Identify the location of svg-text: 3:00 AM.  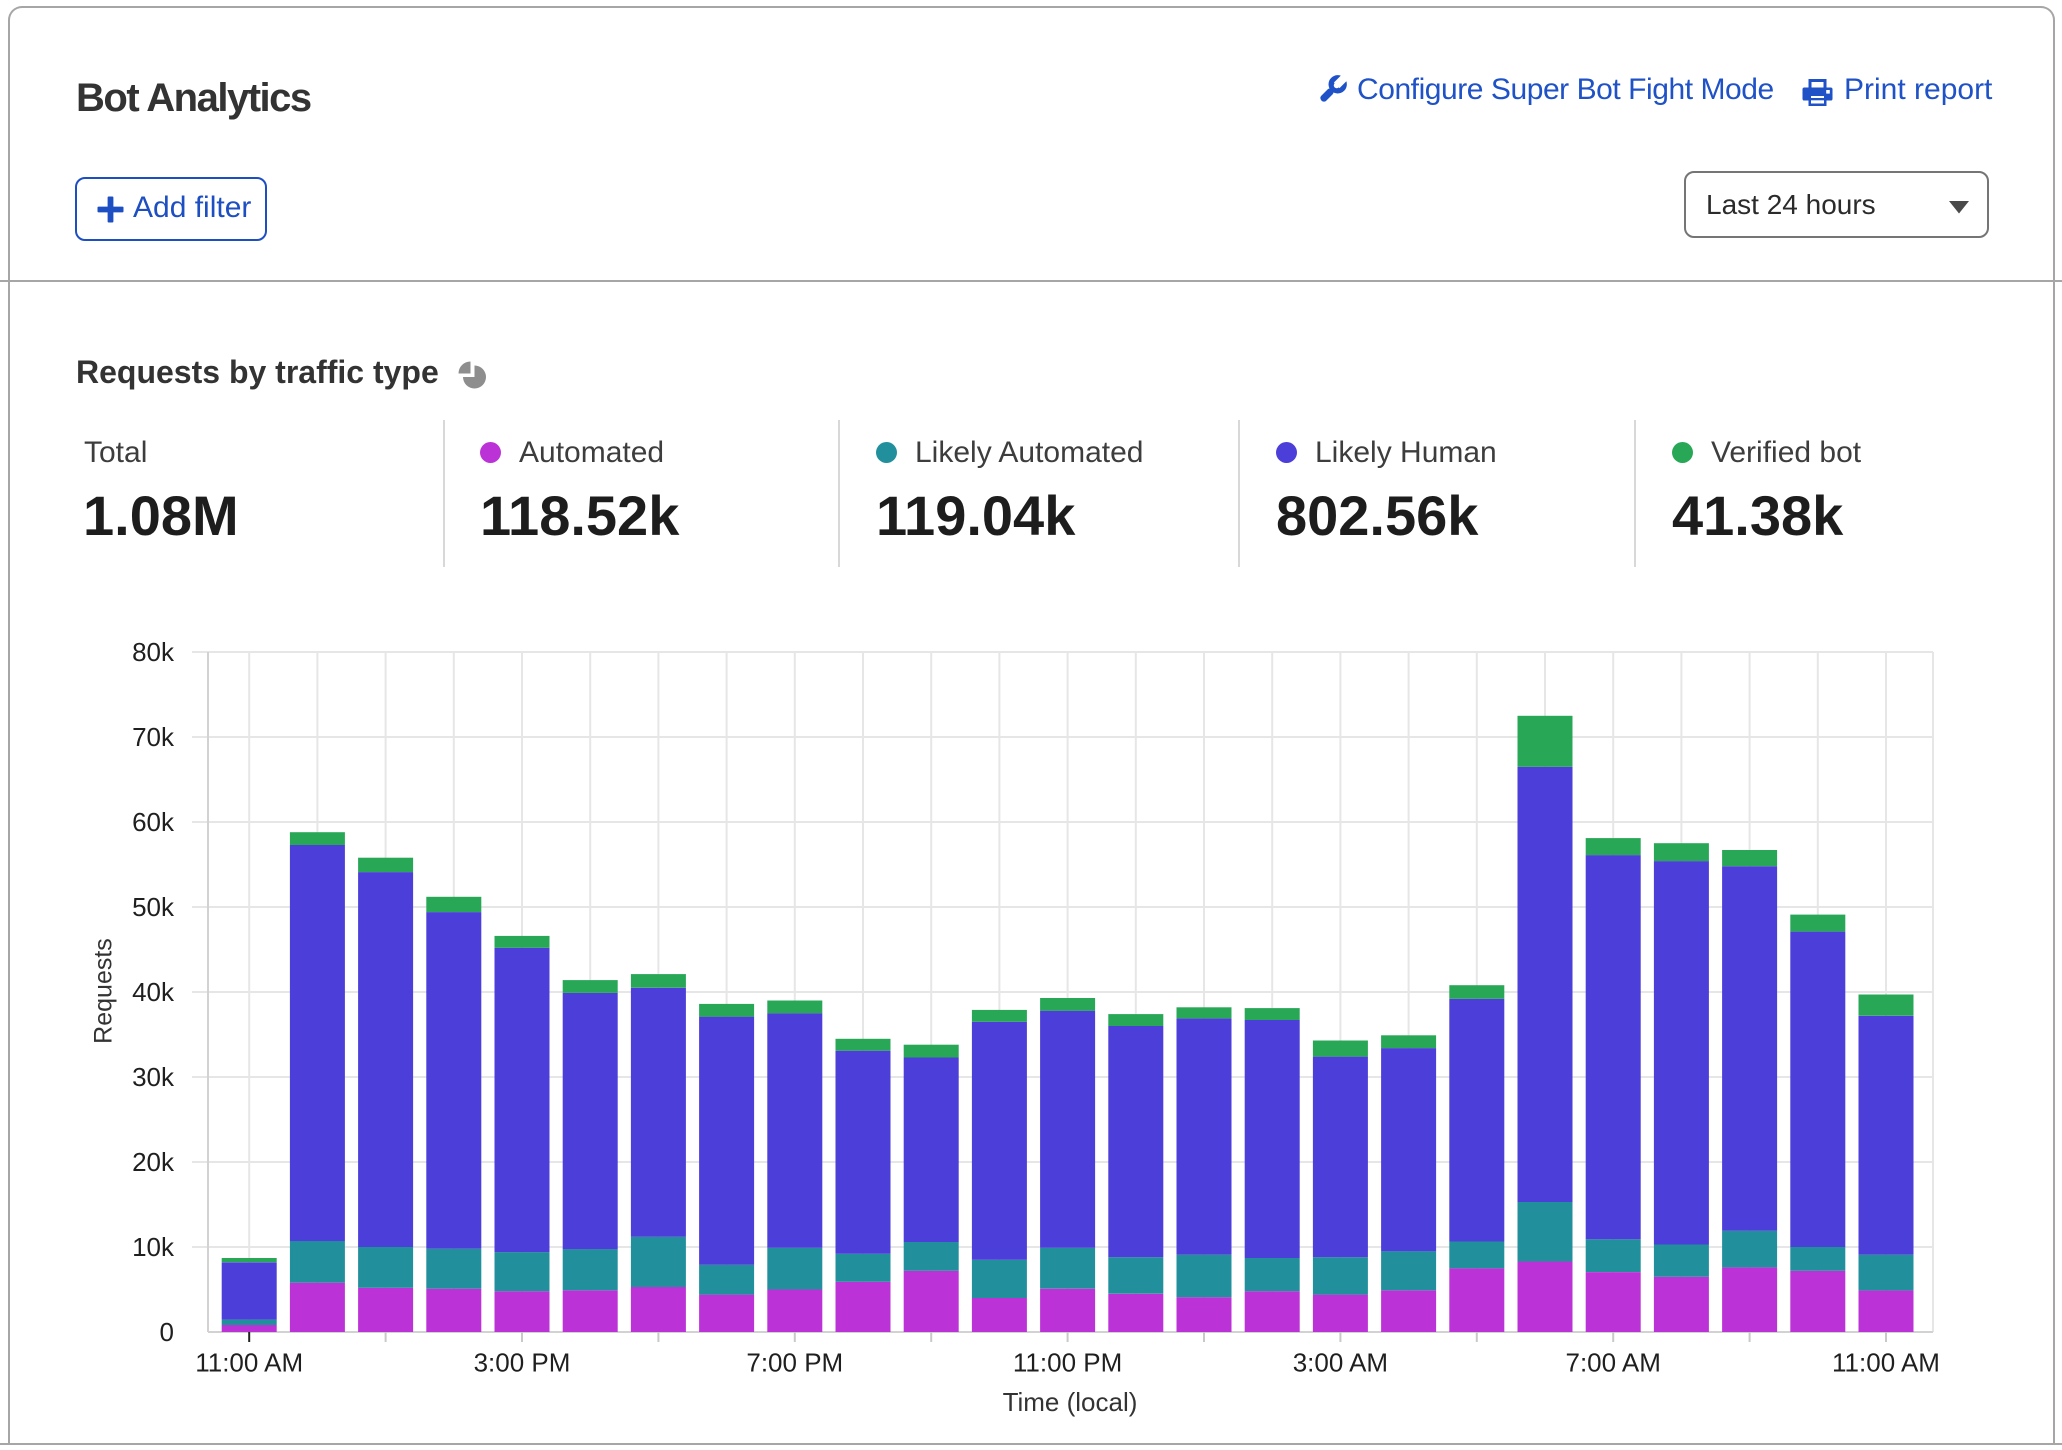
(1340, 1363).